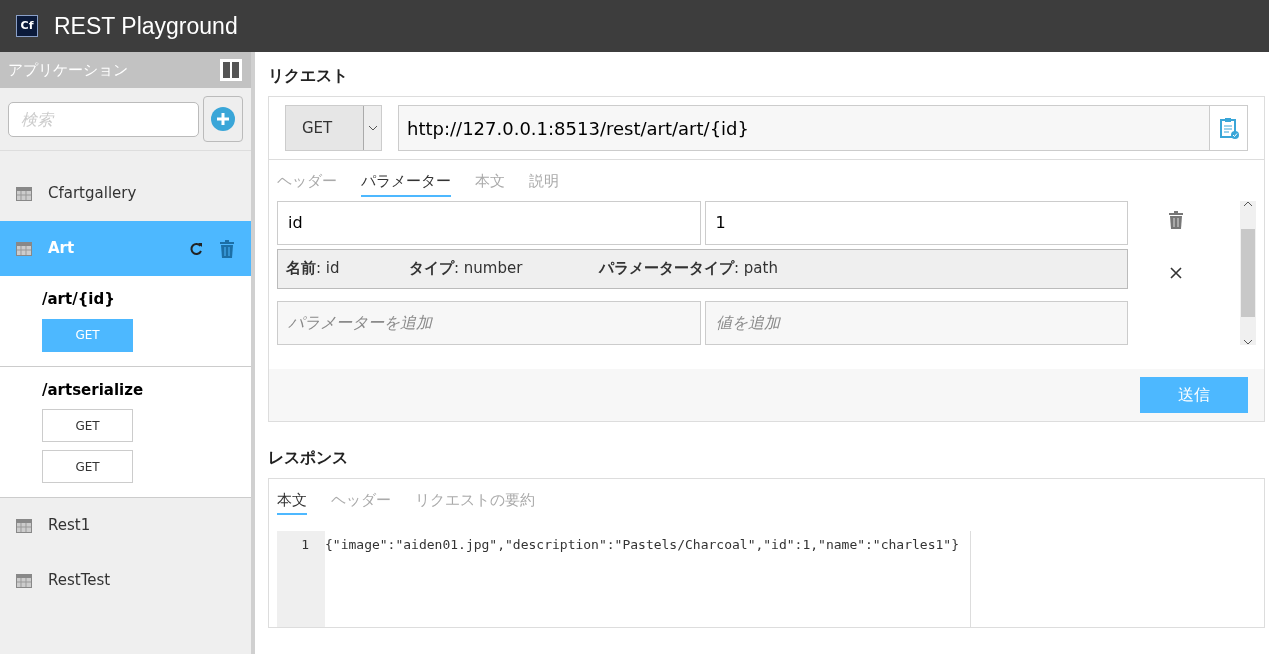 This screenshot has height=654, width=1269. I want to click on scroll-thumb, so click(1248, 272).